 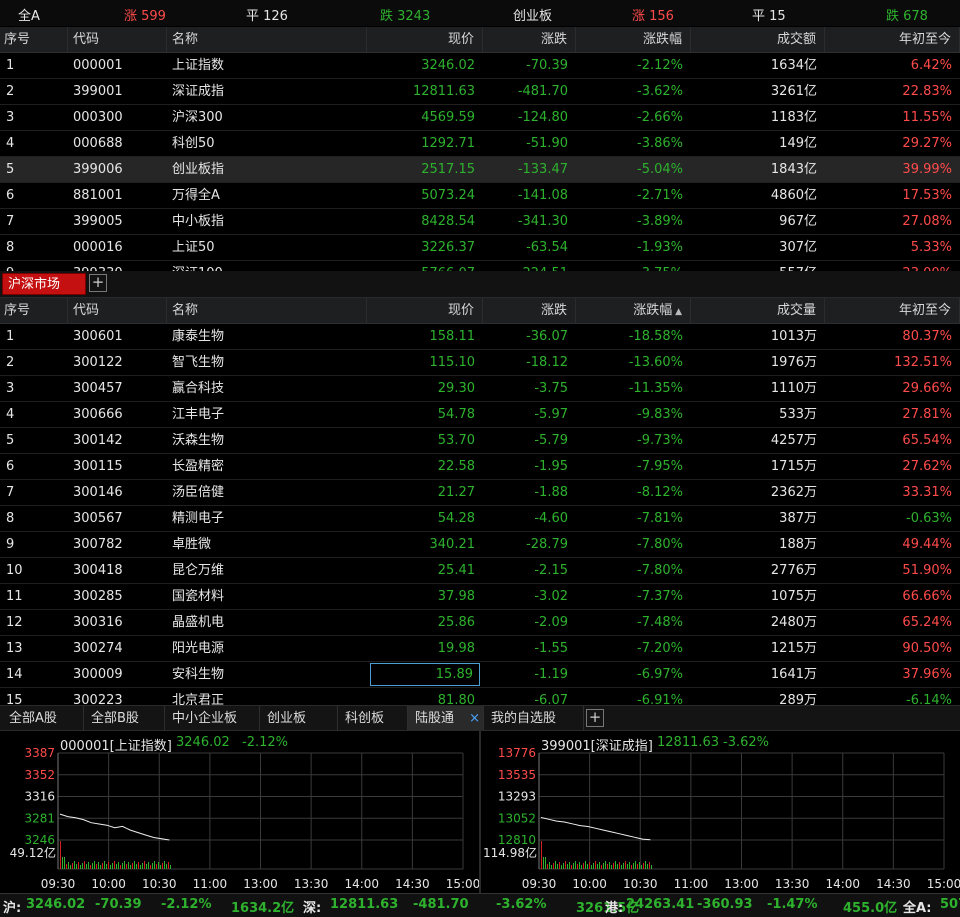 I want to click on column-header: 涨跌幅, so click(x=633, y=39).